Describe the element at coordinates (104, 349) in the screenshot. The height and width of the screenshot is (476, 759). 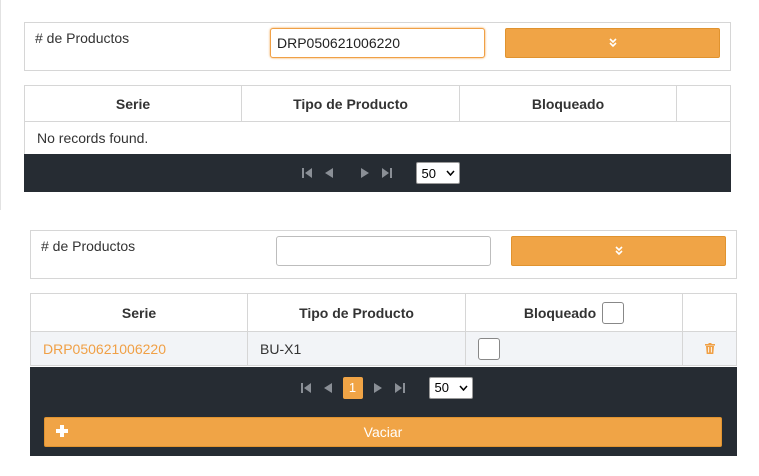
I see `serie-link: DRP050621006220` at that location.